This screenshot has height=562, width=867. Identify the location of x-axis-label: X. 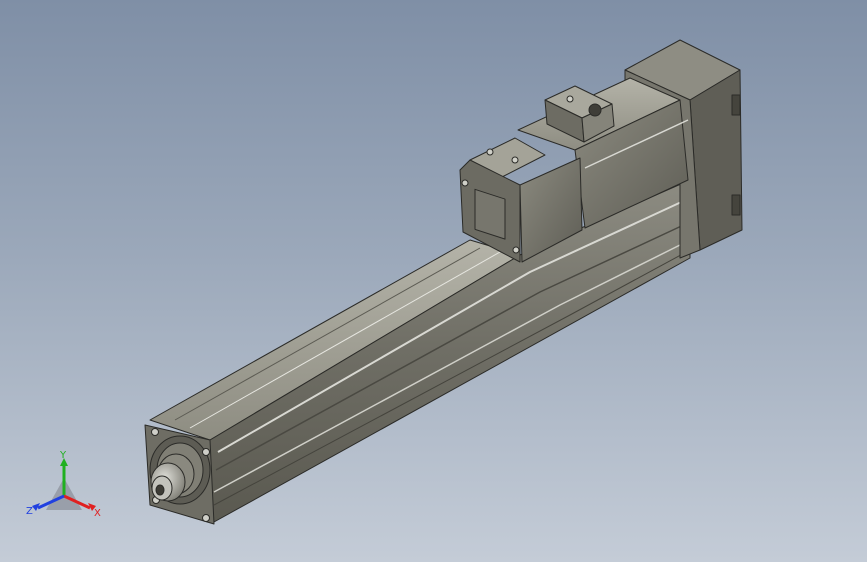
(97, 513).